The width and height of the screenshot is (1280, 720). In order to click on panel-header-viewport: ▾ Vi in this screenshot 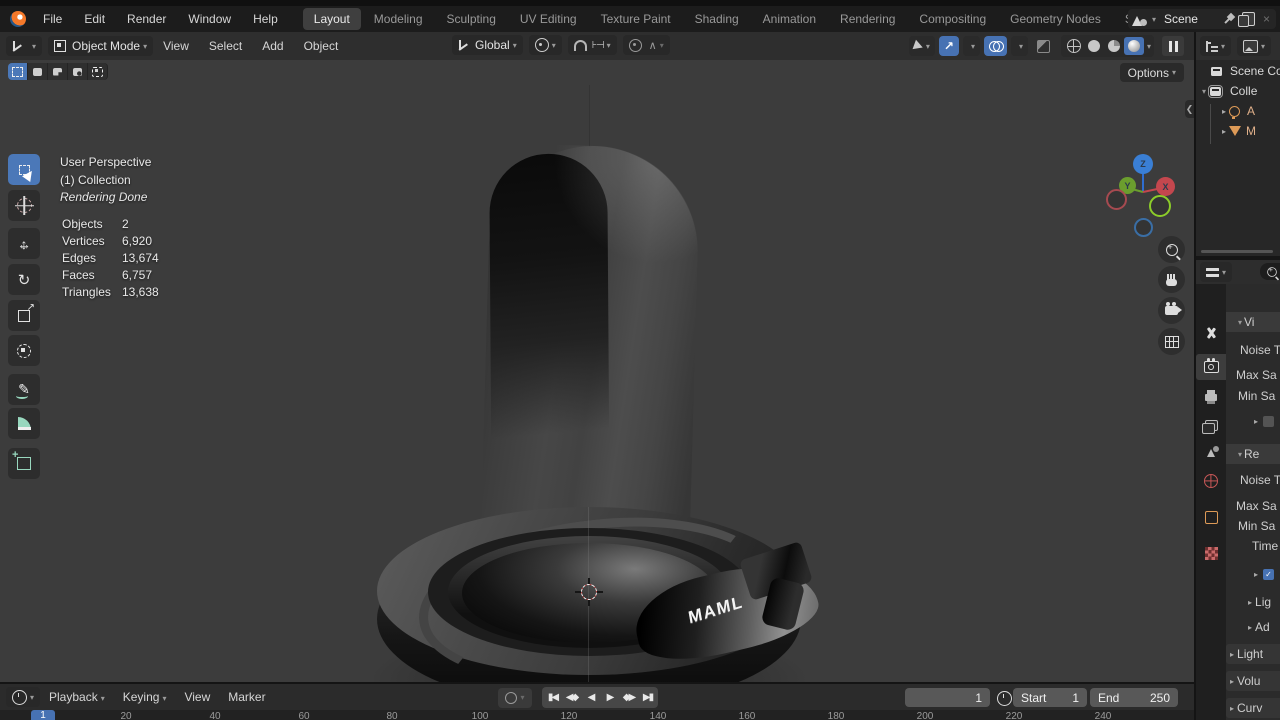, I will do `click(1253, 322)`.